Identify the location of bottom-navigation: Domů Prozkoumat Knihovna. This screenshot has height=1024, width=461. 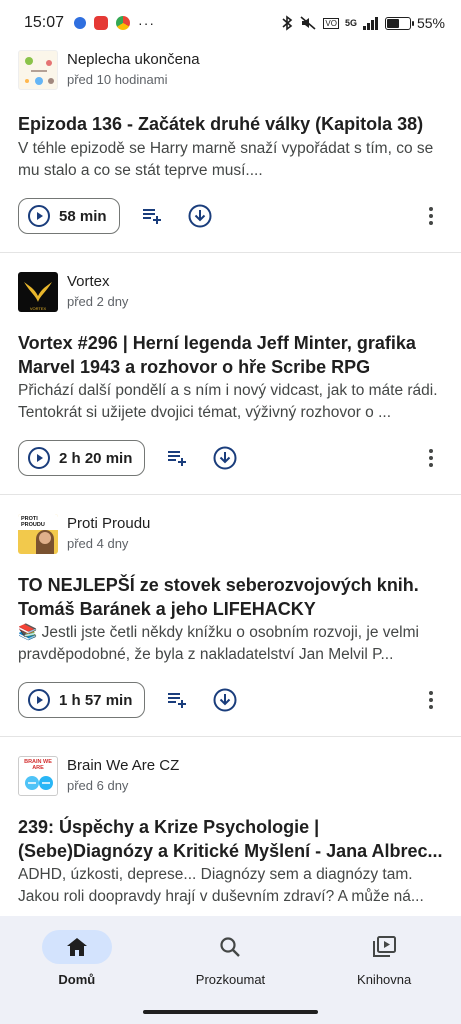
(230, 970).